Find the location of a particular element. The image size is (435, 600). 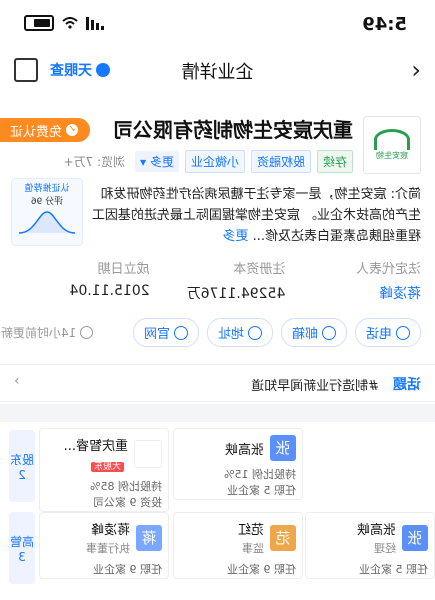

brand-logo: 天眼查 is located at coordinates (80, 70).